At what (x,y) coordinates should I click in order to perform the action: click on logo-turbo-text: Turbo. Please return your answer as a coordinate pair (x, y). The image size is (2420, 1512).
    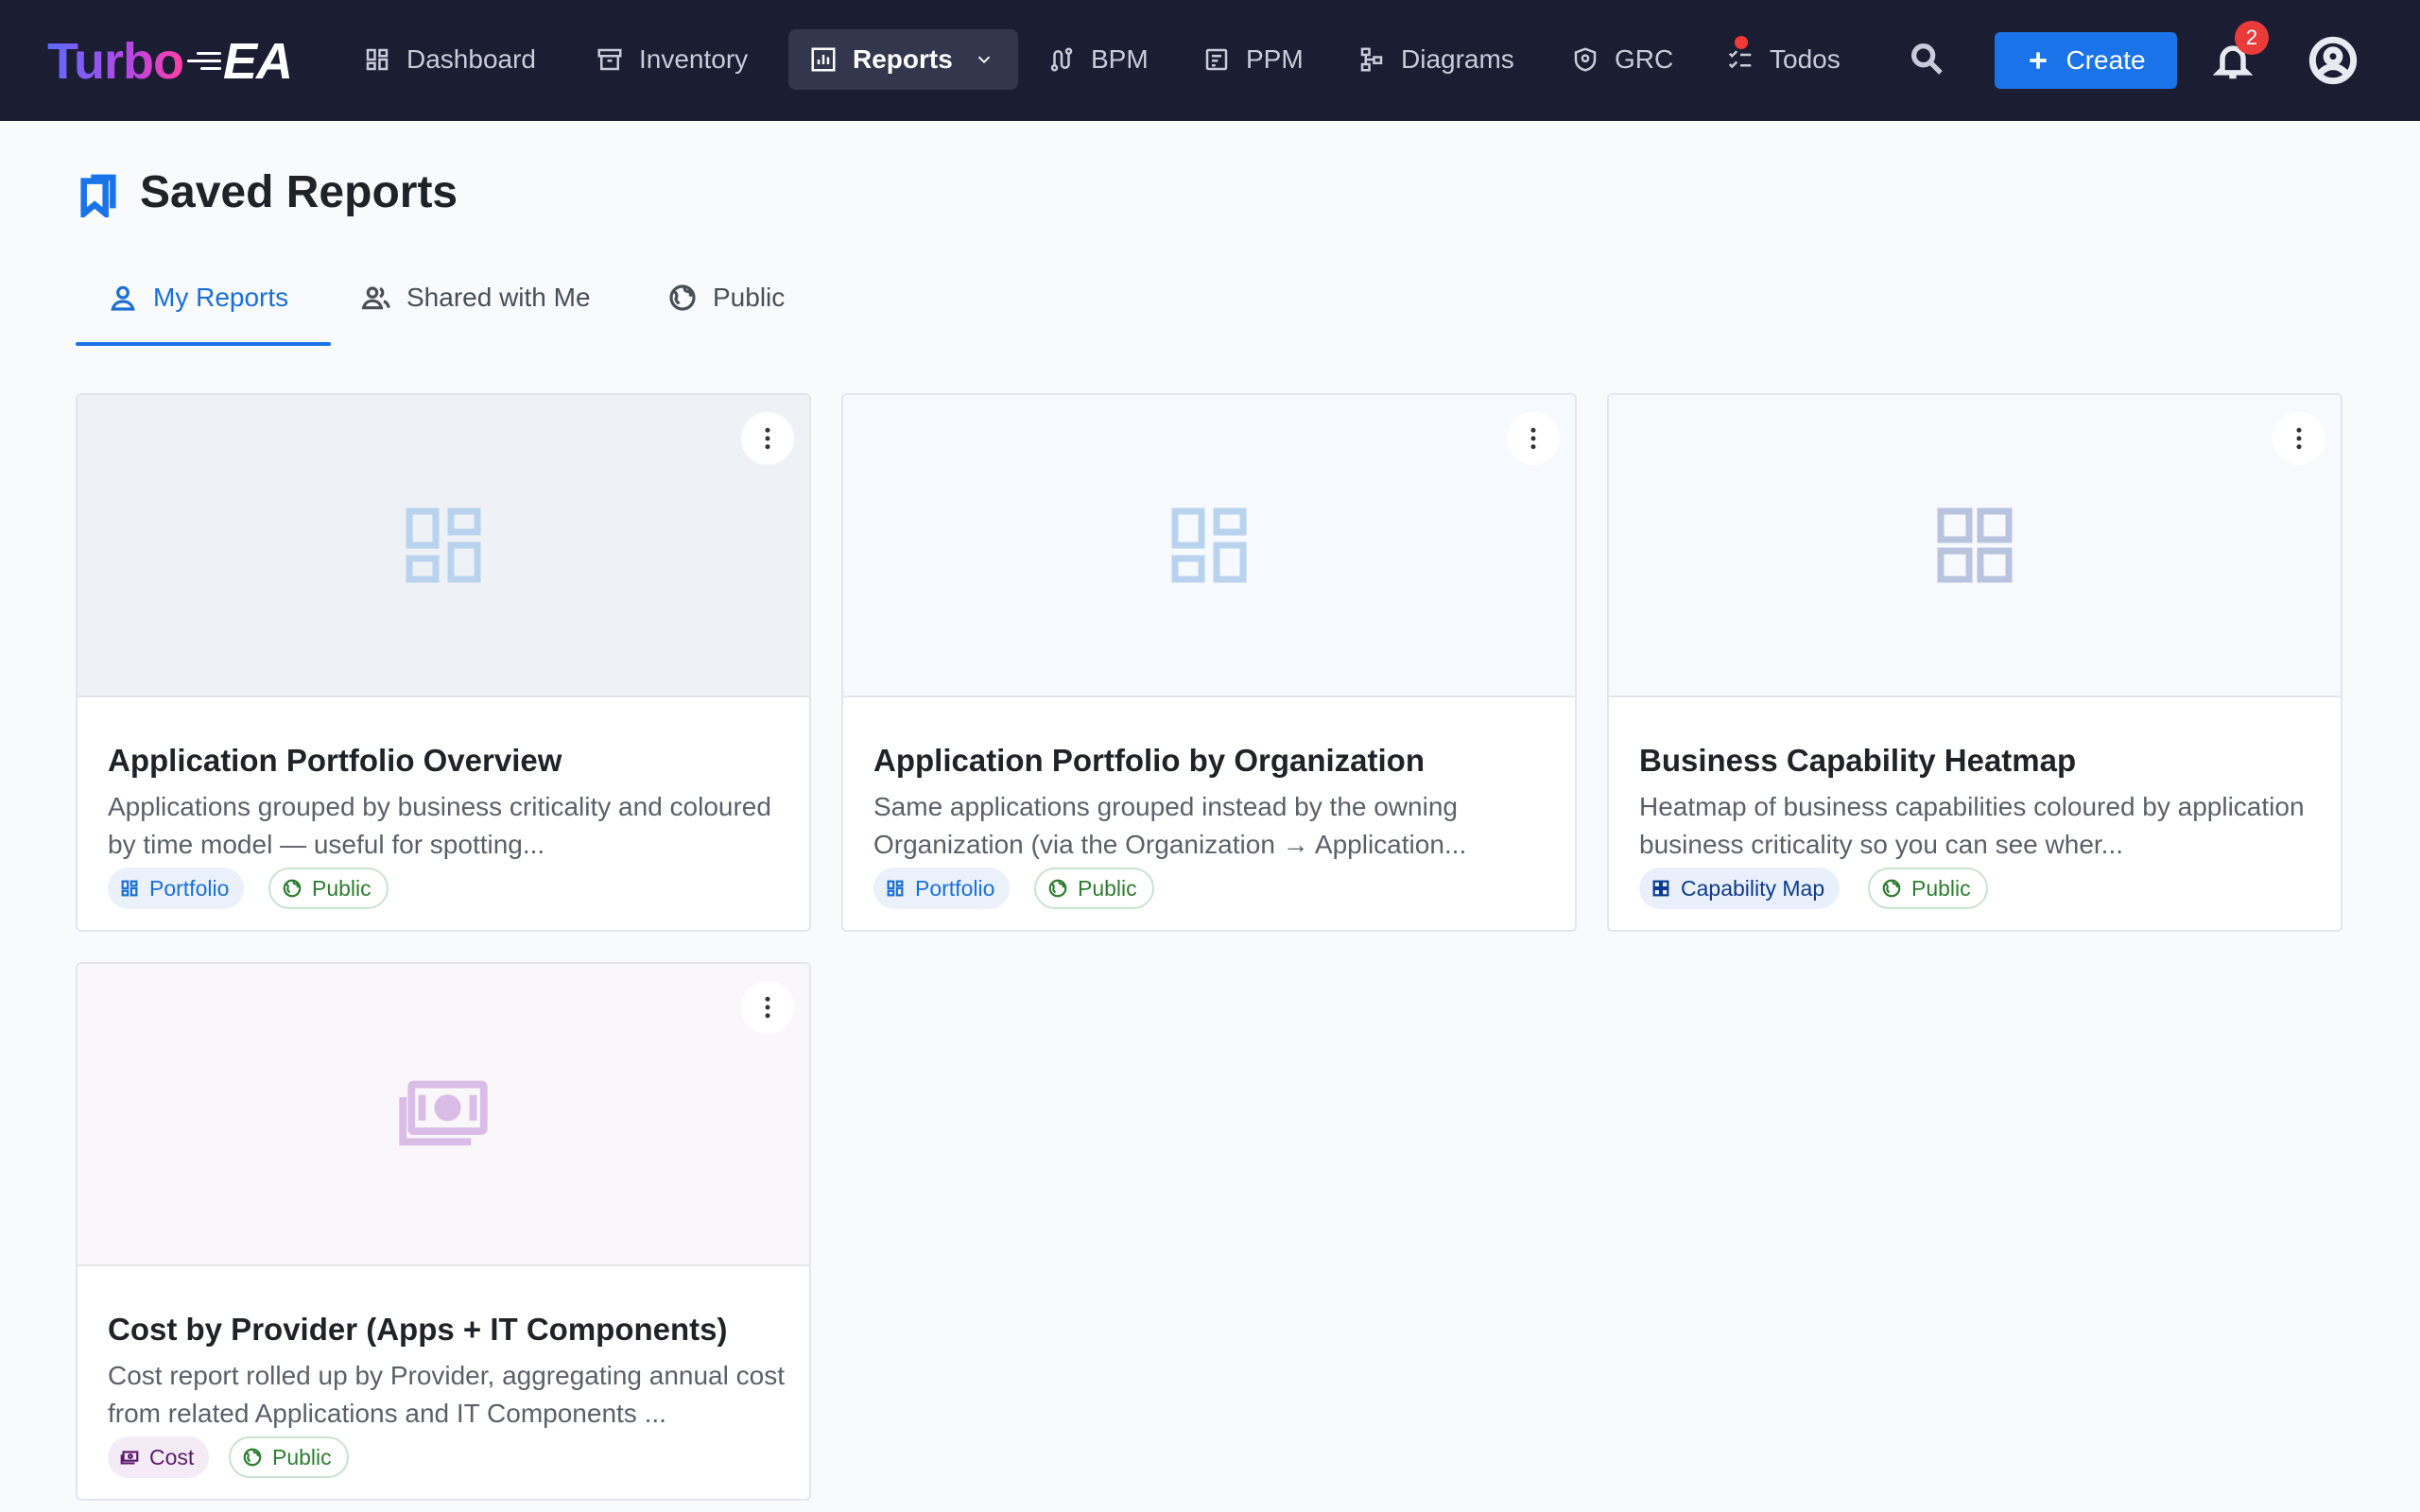
    Looking at the image, I should click on (115, 61).